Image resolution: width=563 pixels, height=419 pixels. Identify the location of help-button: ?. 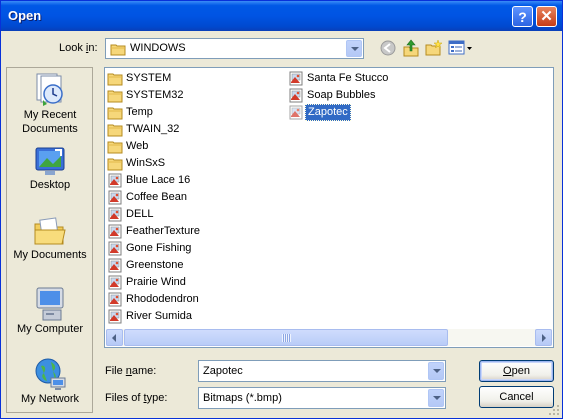
(522, 16).